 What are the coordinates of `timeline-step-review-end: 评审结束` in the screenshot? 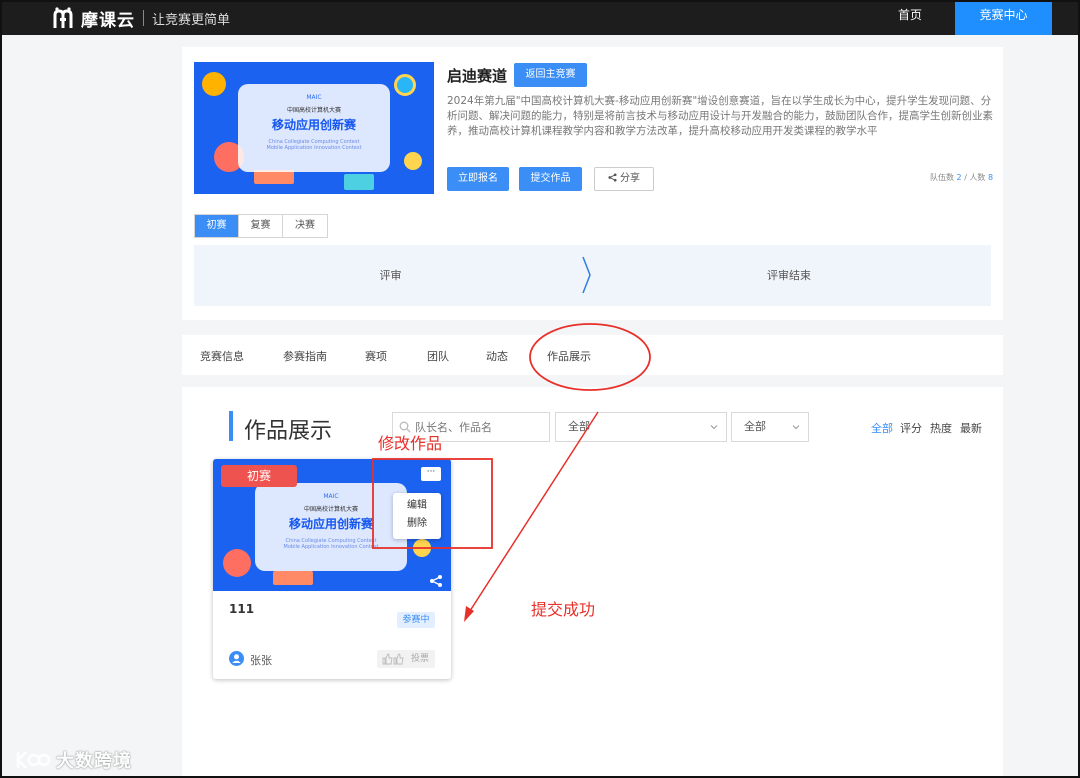 It's located at (789, 275).